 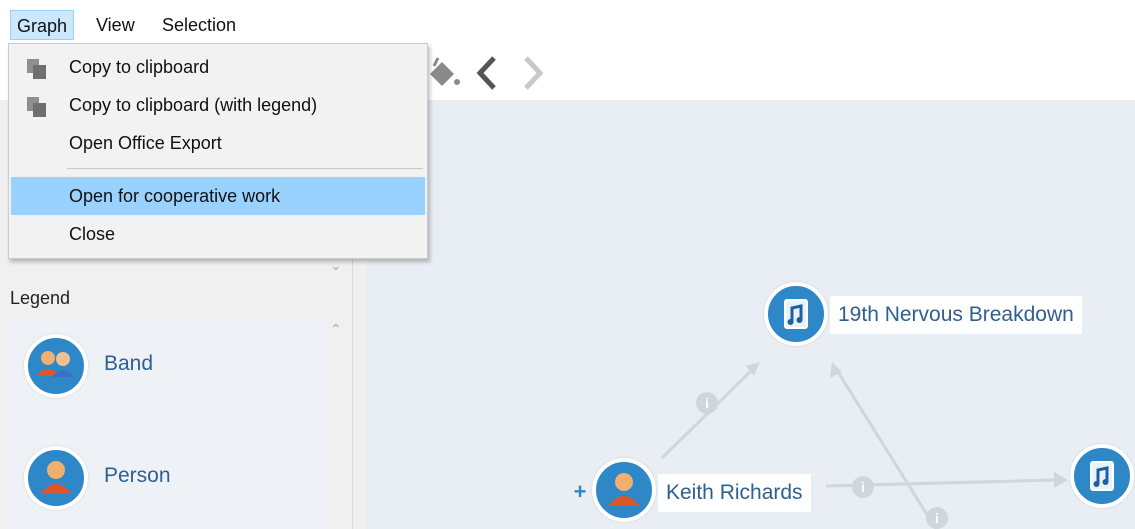 I want to click on menu-item-open-office-export: Open Office Export, so click(x=218, y=143).